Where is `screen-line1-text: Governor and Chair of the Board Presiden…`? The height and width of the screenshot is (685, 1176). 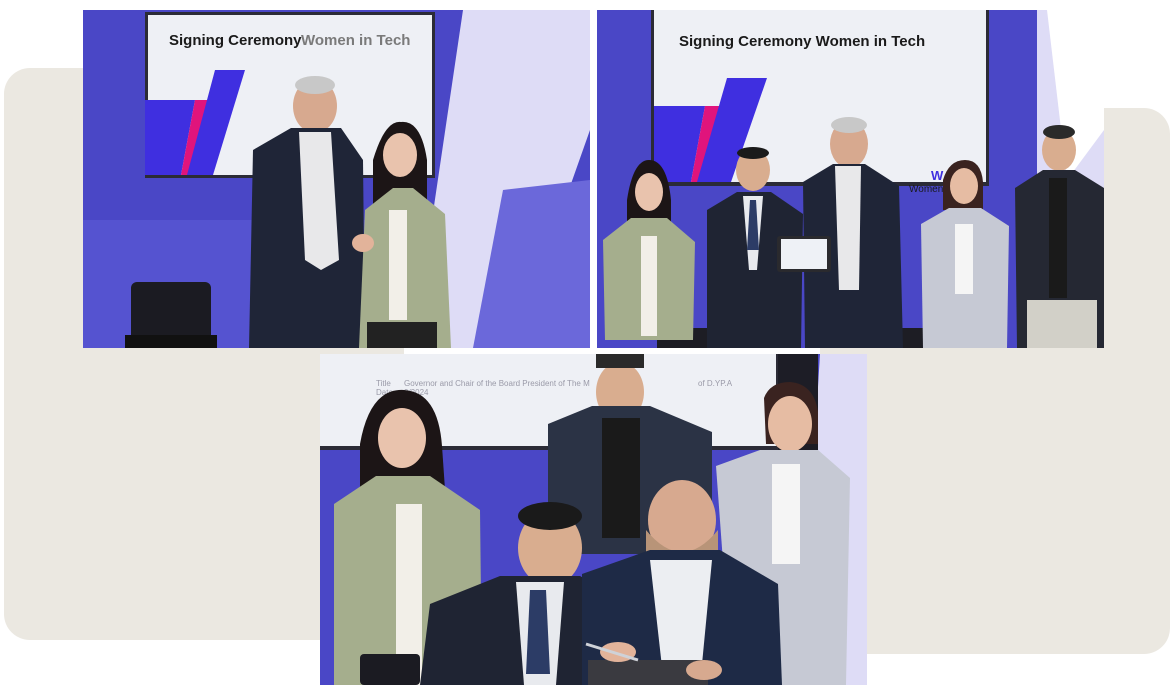
screen-line1-text: Governor and Chair of the Board Presiden… is located at coordinates (497, 383).